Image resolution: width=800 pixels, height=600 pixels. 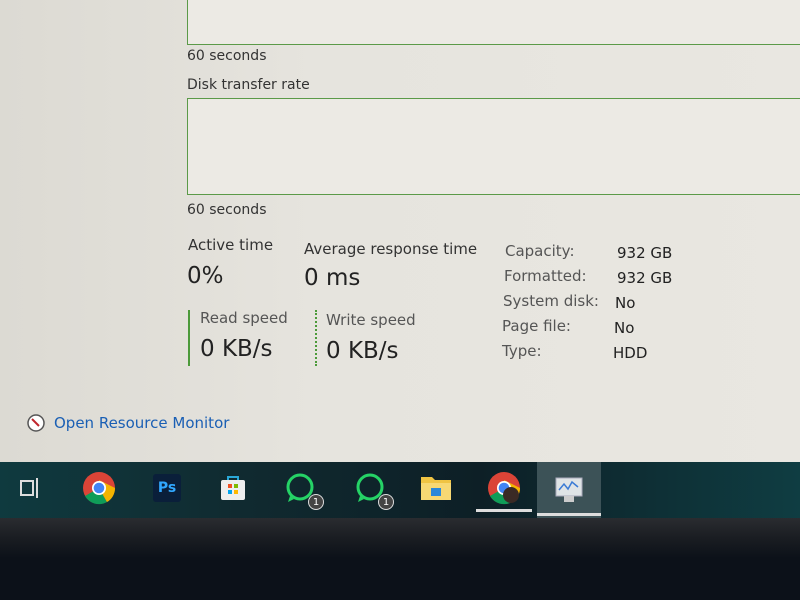 I want to click on taskbar-chrome-profile-button, so click(x=504, y=490).